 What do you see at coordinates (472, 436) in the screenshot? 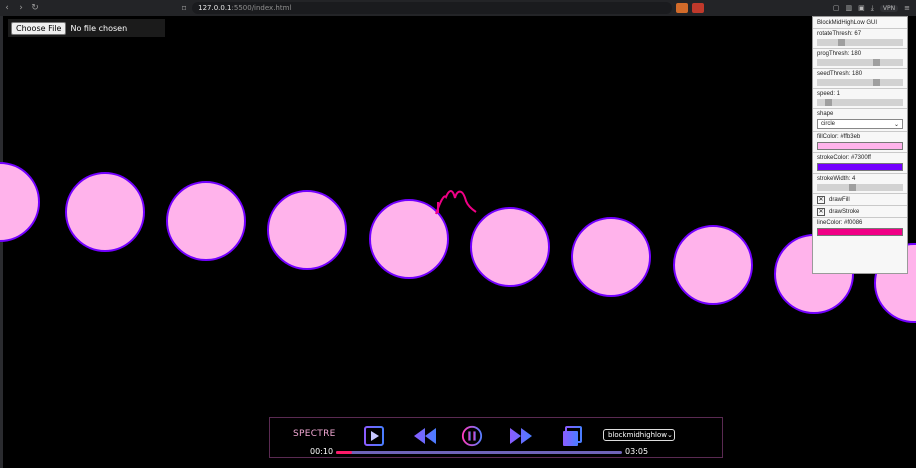
I see `pause-icon` at bounding box center [472, 436].